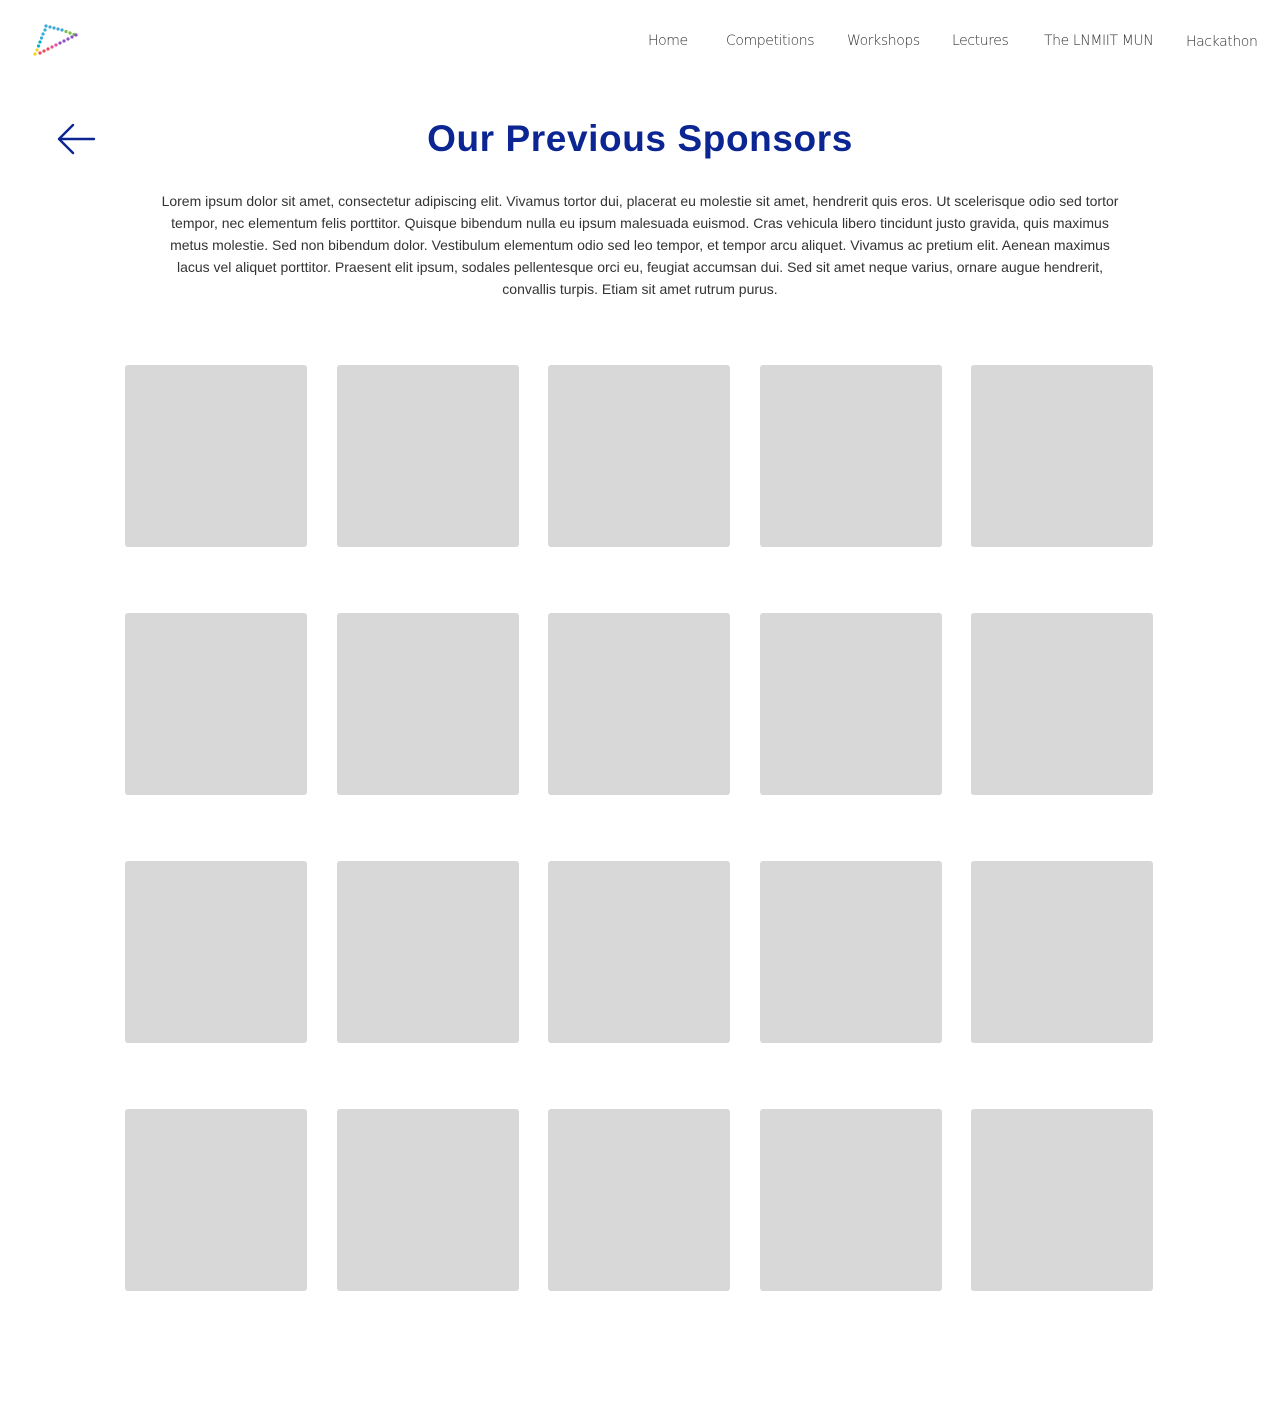 Image resolution: width=1280 pixels, height=1412 pixels. What do you see at coordinates (770, 41) in the screenshot?
I see `nav-item-competitions: Competitions` at bounding box center [770, 41].